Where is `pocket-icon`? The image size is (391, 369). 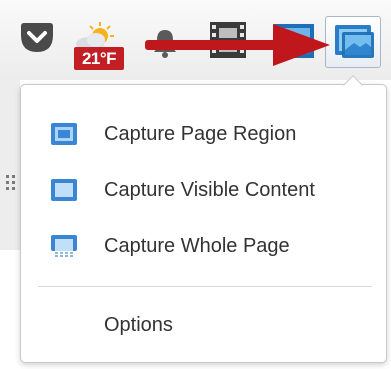 pocket-icon is located at coordinates (37, 37).